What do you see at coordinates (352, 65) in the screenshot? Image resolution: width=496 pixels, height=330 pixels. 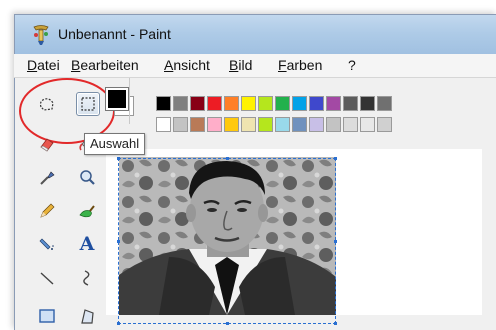 I see `menu-help: ?` at bounding box center [352, 65].